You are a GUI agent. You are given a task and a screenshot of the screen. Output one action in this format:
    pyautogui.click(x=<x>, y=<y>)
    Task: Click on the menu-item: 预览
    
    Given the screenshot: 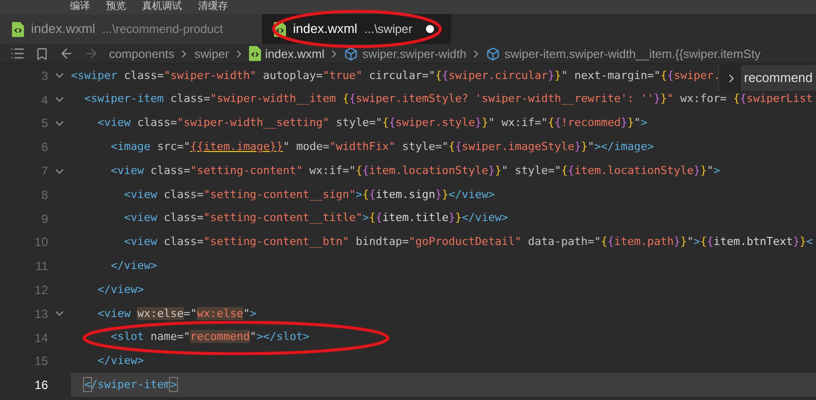 What is the action you would take?
    pyautogui.click(x=116, y=7)
    